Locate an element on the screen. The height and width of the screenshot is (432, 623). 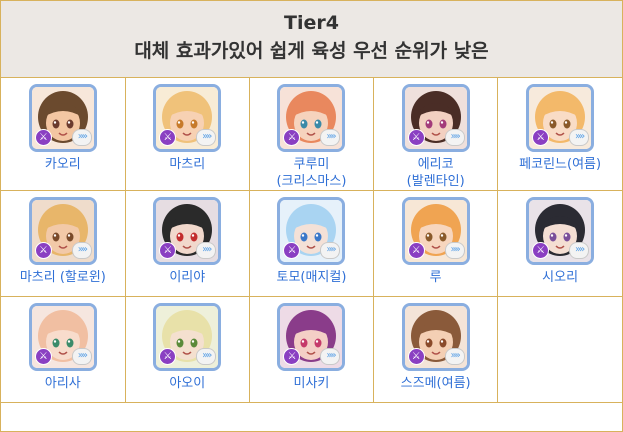
character-card: ⚔ »» 페코린느(여름) is located at coordinates (560, 125).